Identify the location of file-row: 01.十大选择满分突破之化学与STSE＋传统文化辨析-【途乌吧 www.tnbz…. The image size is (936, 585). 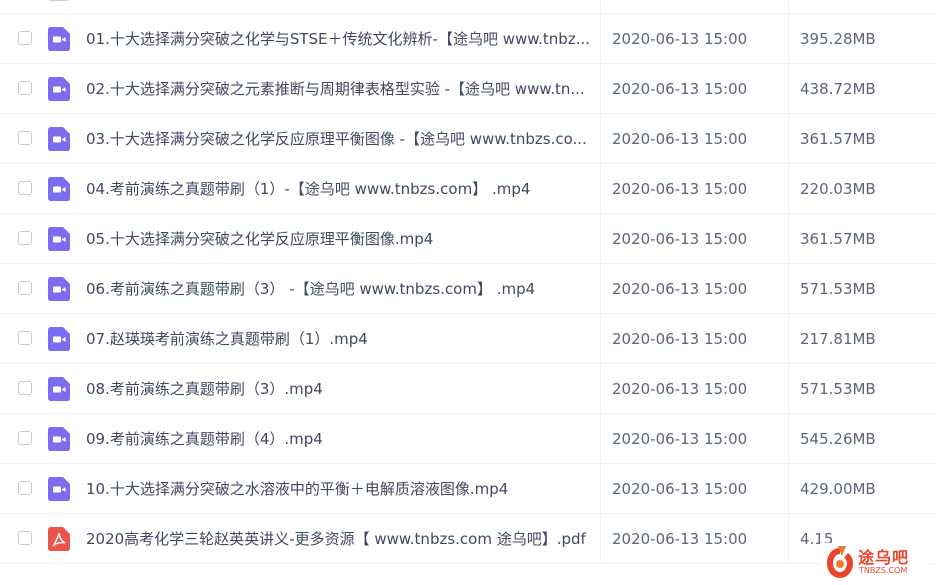
(468, 39).